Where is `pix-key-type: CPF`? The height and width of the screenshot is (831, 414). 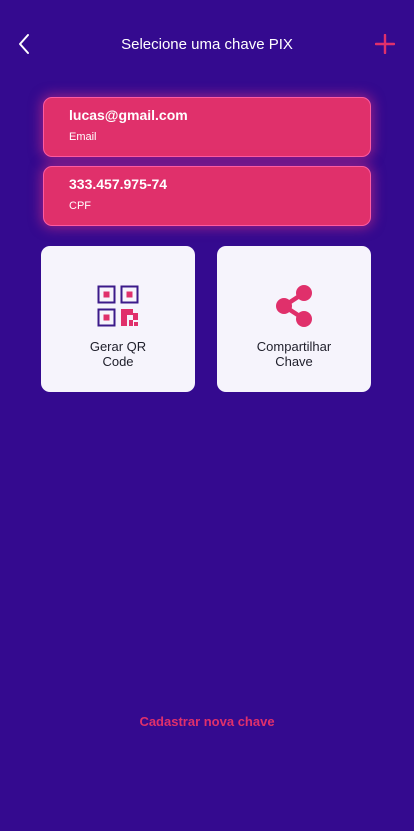 pix-key-type: CPF is located at coordinates (80, 206).